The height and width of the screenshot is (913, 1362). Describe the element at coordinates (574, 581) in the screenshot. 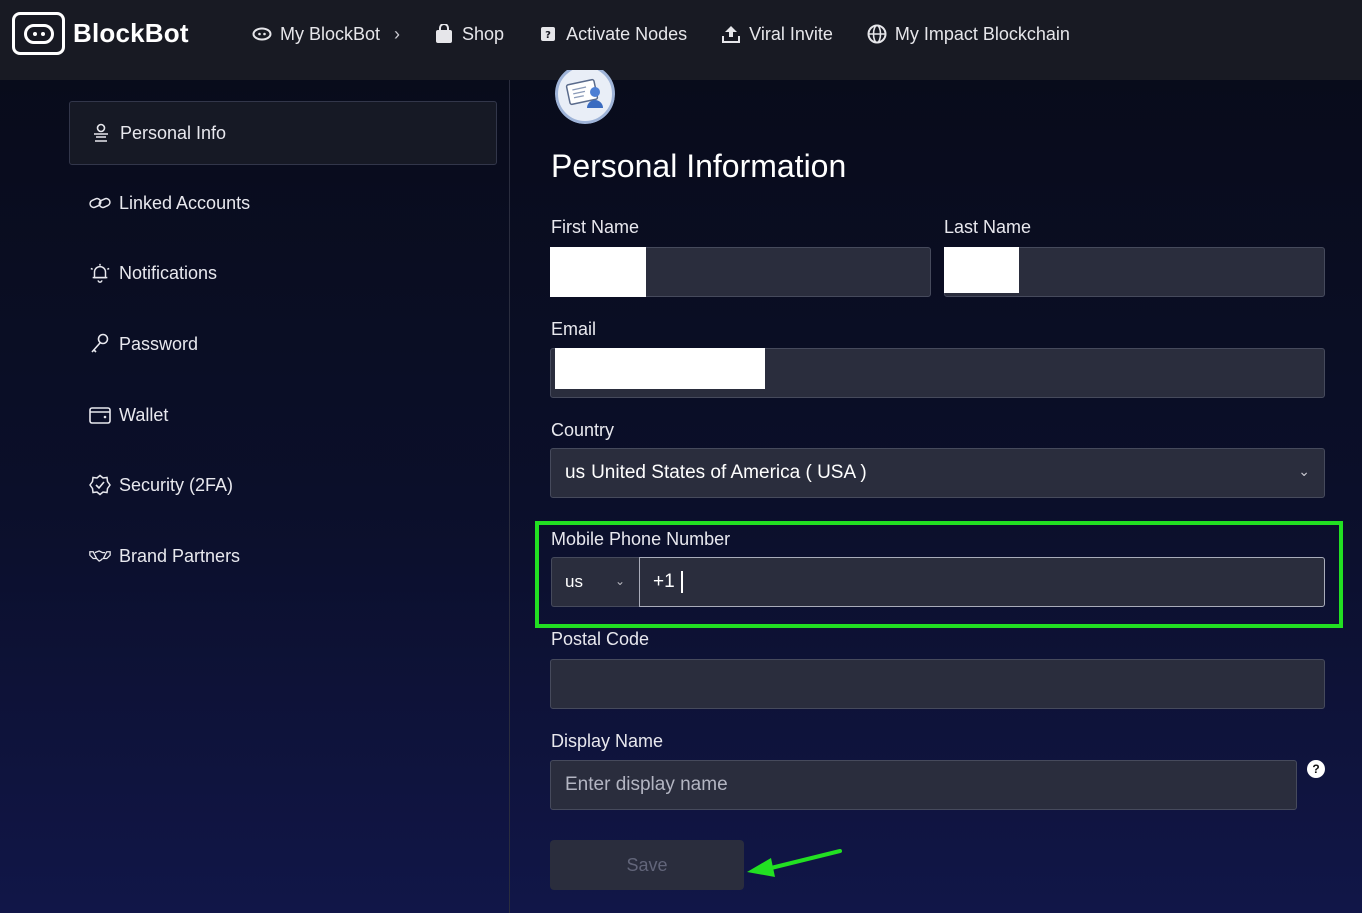

I see `phone-country-code: us` at that location.